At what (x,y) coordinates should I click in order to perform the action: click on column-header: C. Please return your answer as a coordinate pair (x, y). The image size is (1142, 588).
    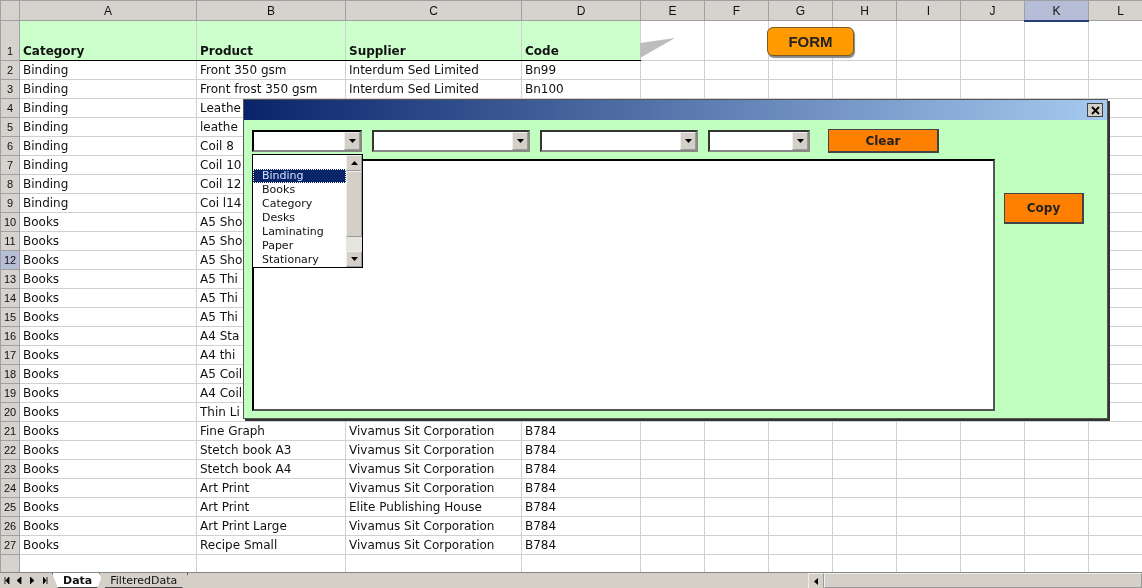
    Looking at the image, I should click on (433, 10).